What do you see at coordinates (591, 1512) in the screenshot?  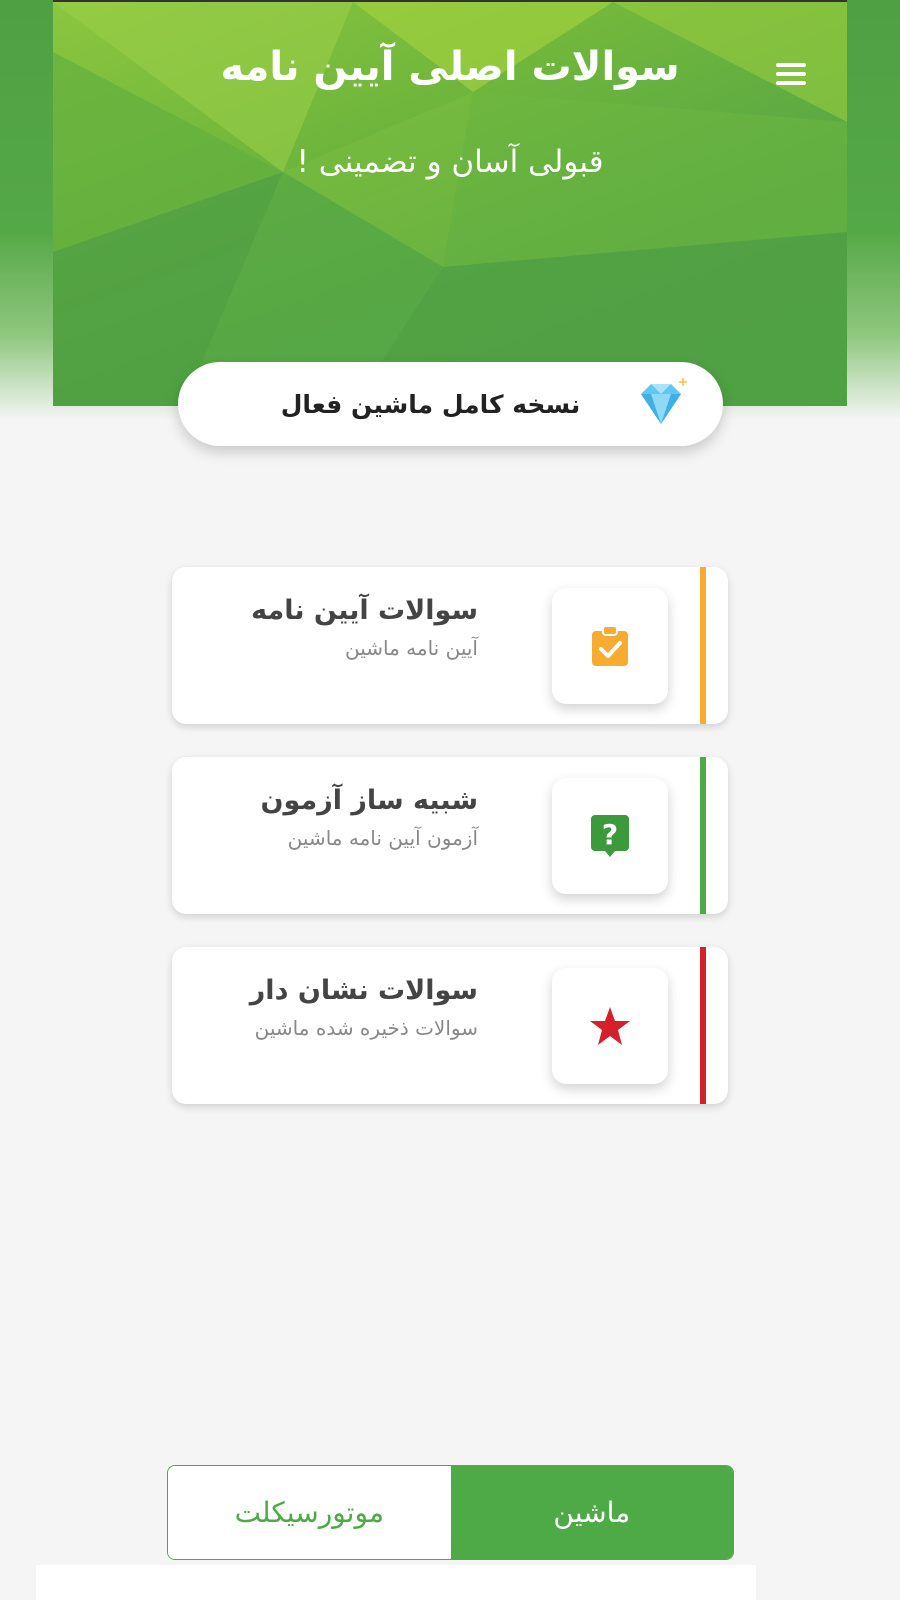 I see `tab-car: ماشین` at bounding box center [591, 1512].